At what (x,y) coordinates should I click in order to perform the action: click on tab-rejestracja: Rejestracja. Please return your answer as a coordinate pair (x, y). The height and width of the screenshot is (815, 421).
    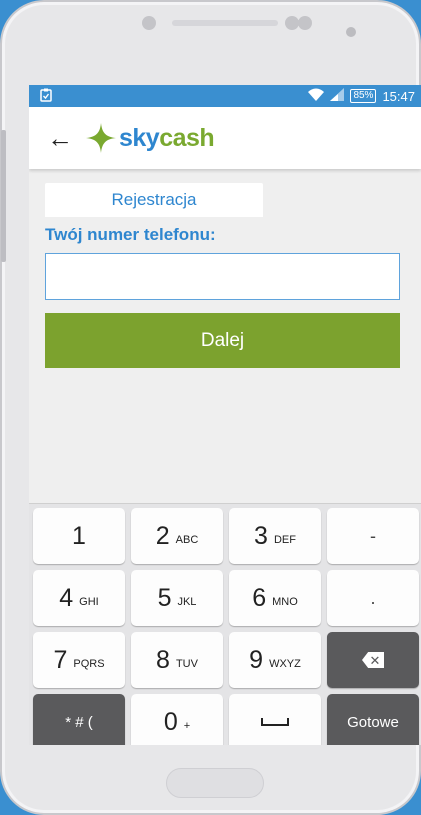
    Looking at the image, I should click on (154, 200).